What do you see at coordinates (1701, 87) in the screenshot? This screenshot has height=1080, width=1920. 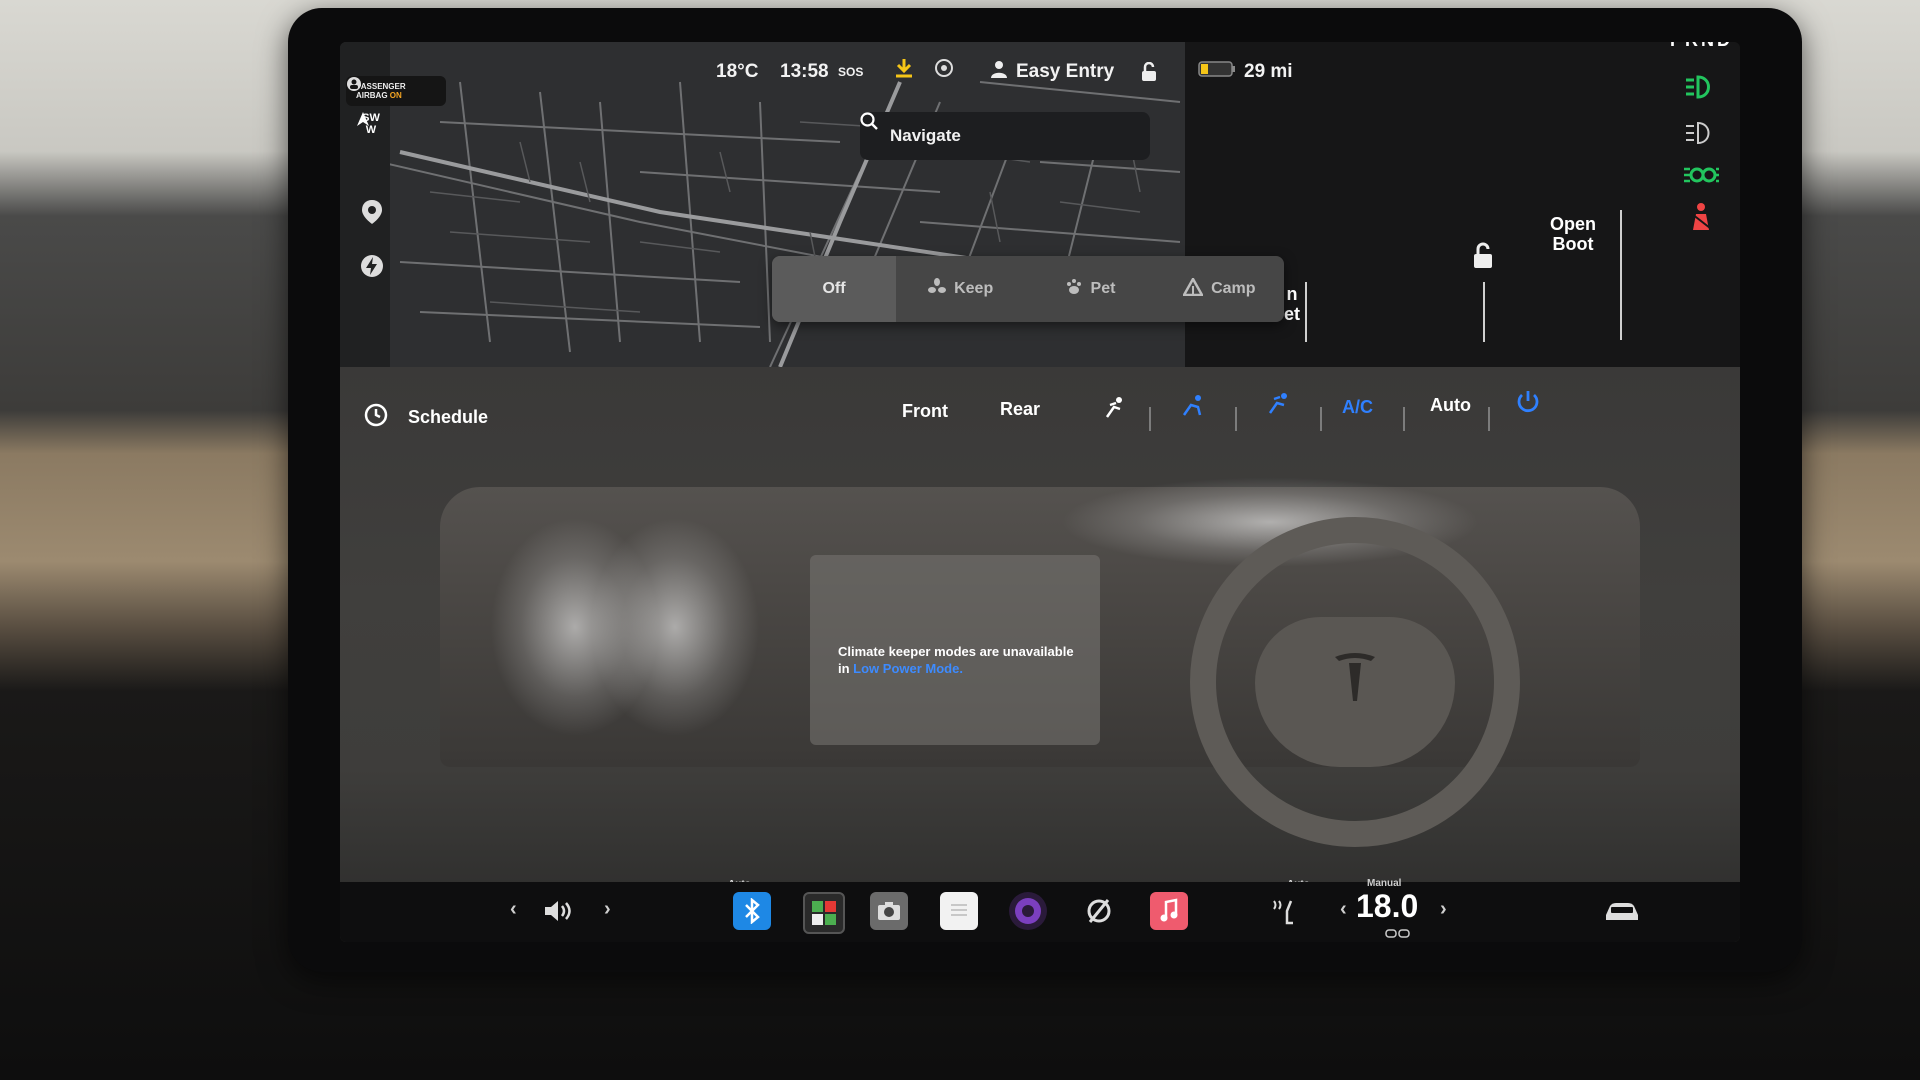 I see `headlights-icon` at bounding box center [1701, 87].